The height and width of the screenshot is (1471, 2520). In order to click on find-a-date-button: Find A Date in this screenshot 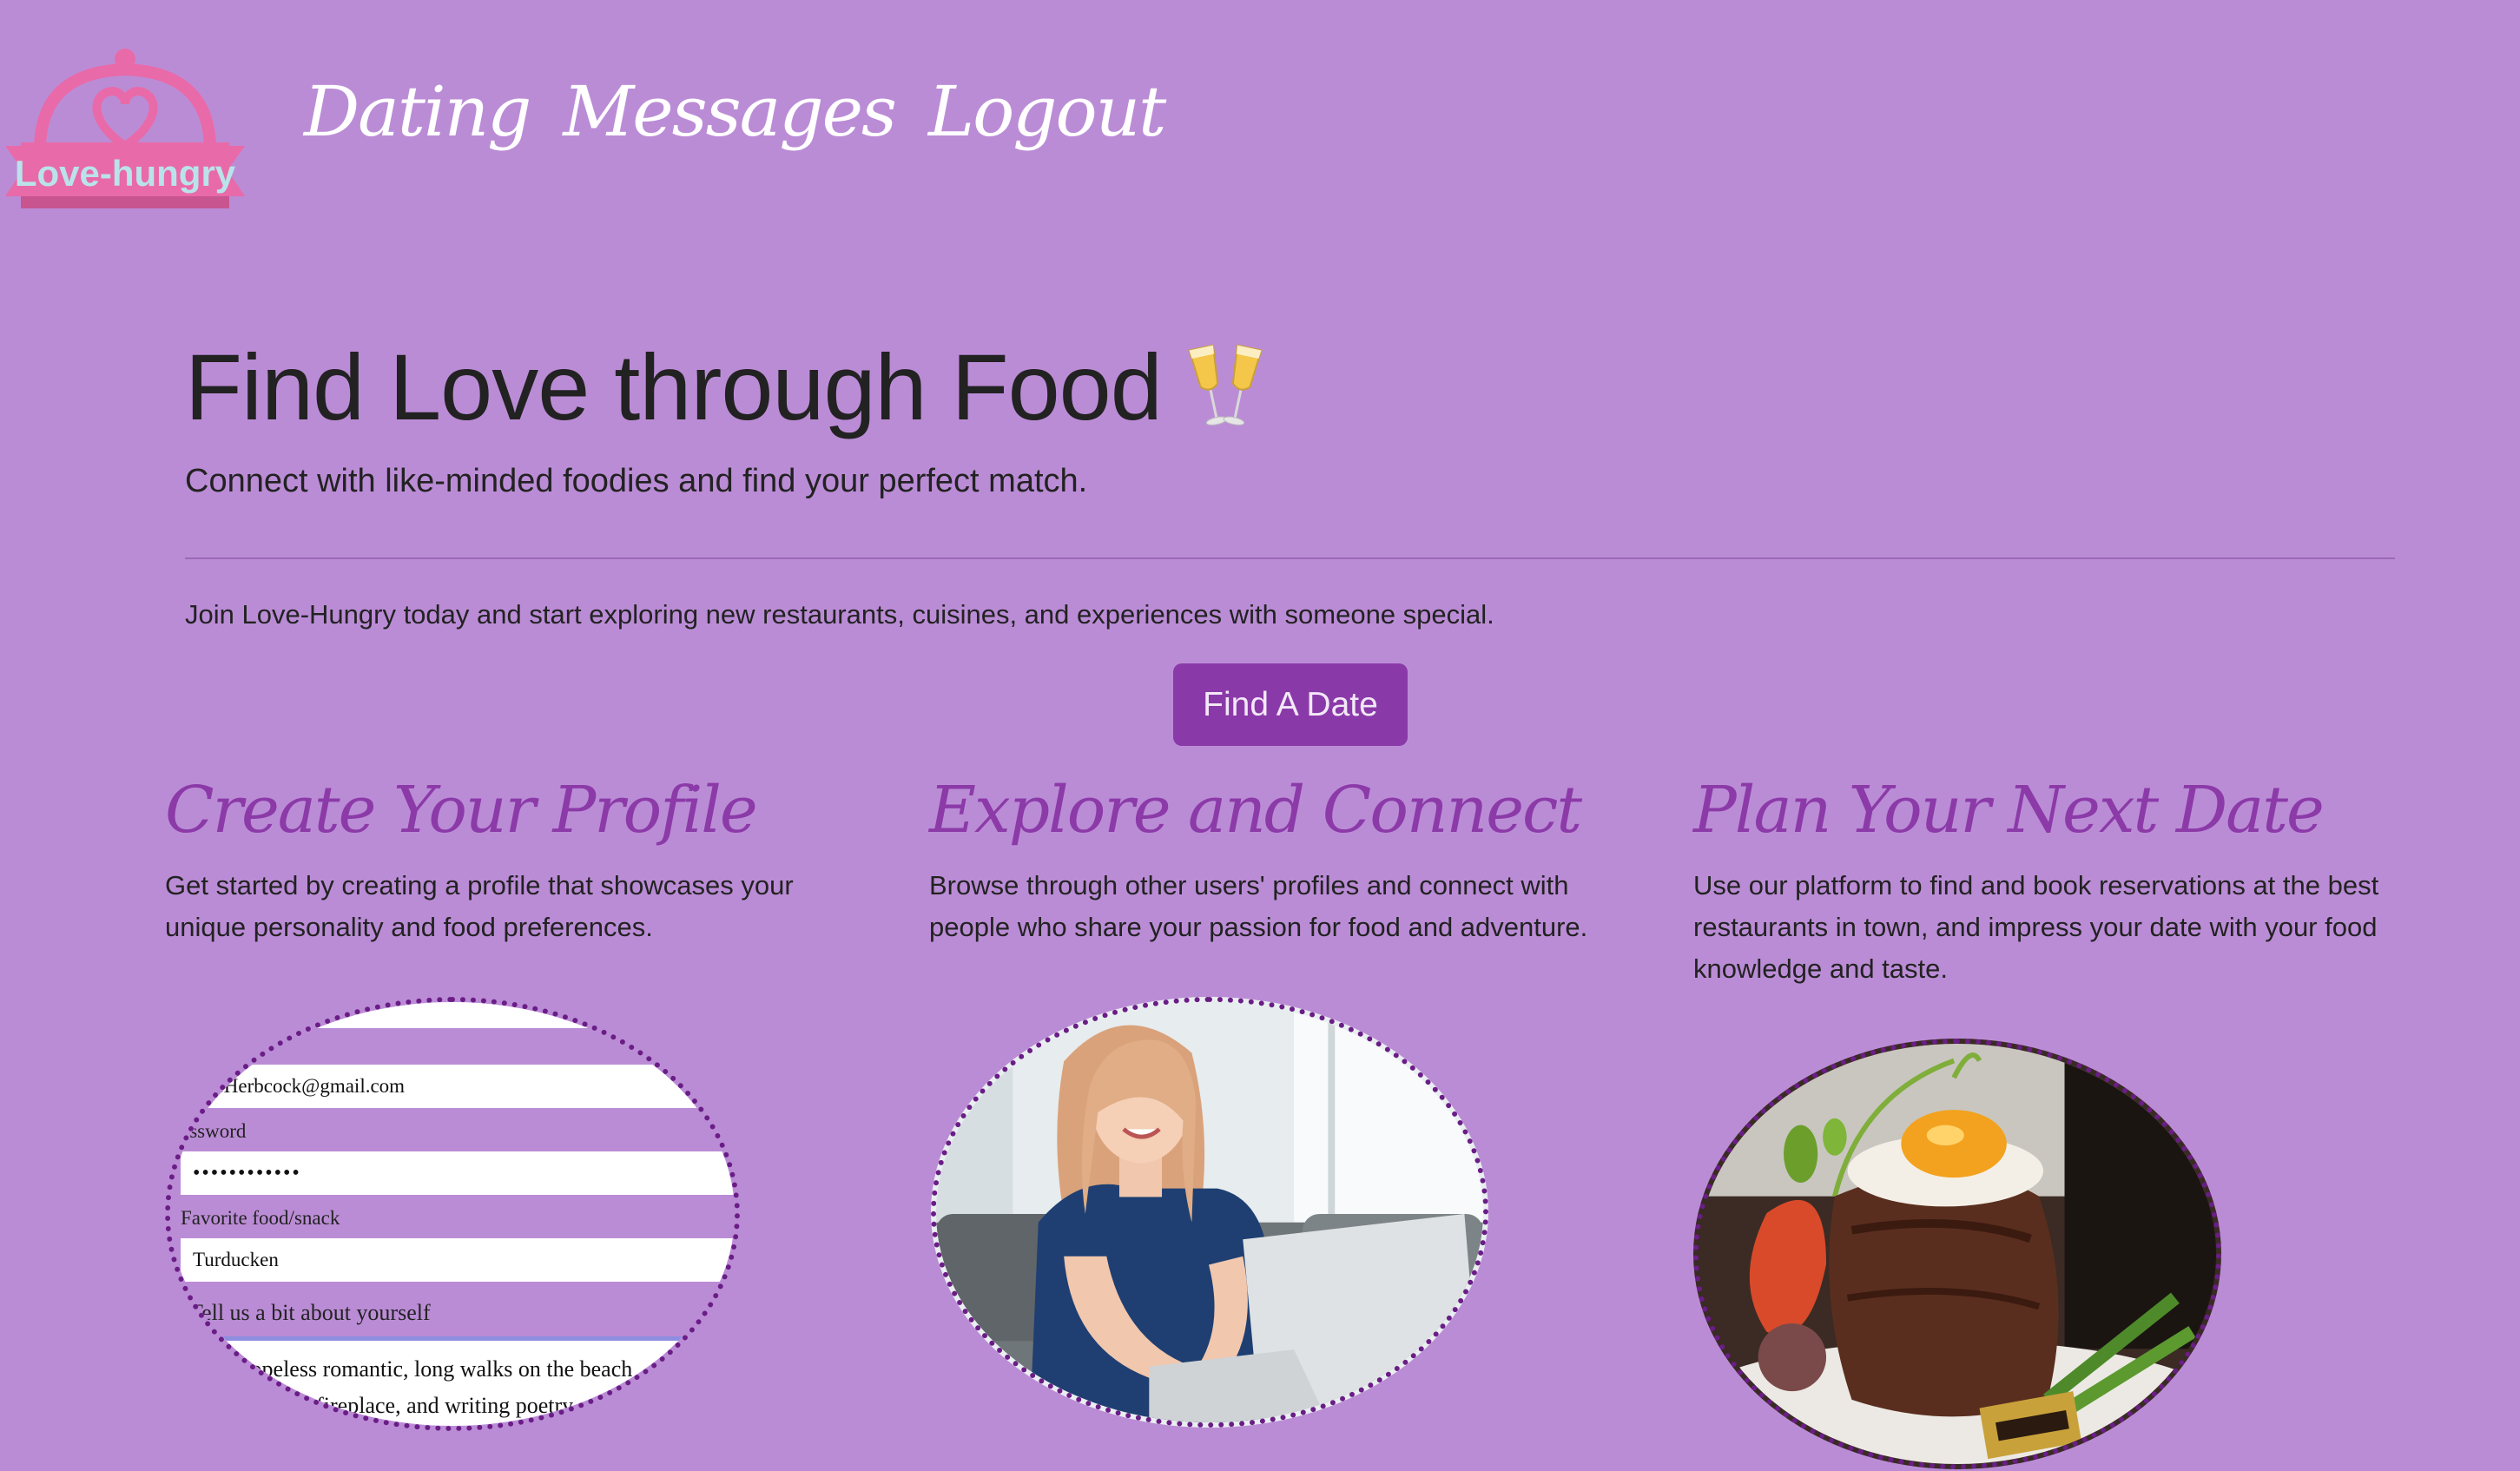, I will do `click(1290, 704)`.